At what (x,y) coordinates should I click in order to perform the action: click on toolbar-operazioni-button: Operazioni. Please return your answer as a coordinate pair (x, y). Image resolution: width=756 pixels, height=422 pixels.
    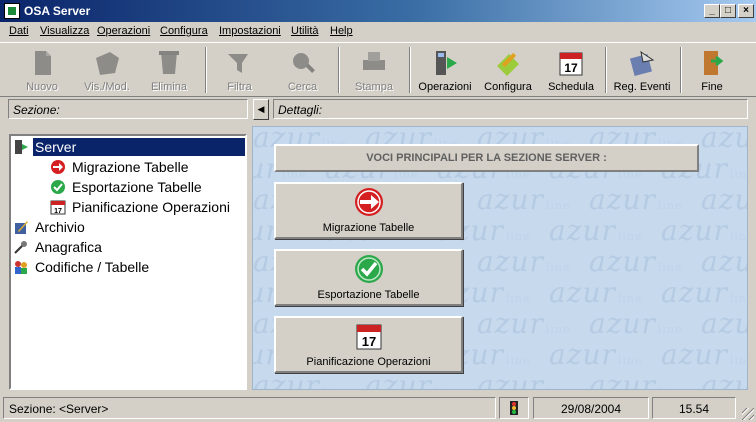
    Looking at the image, I should click on (445, 71).